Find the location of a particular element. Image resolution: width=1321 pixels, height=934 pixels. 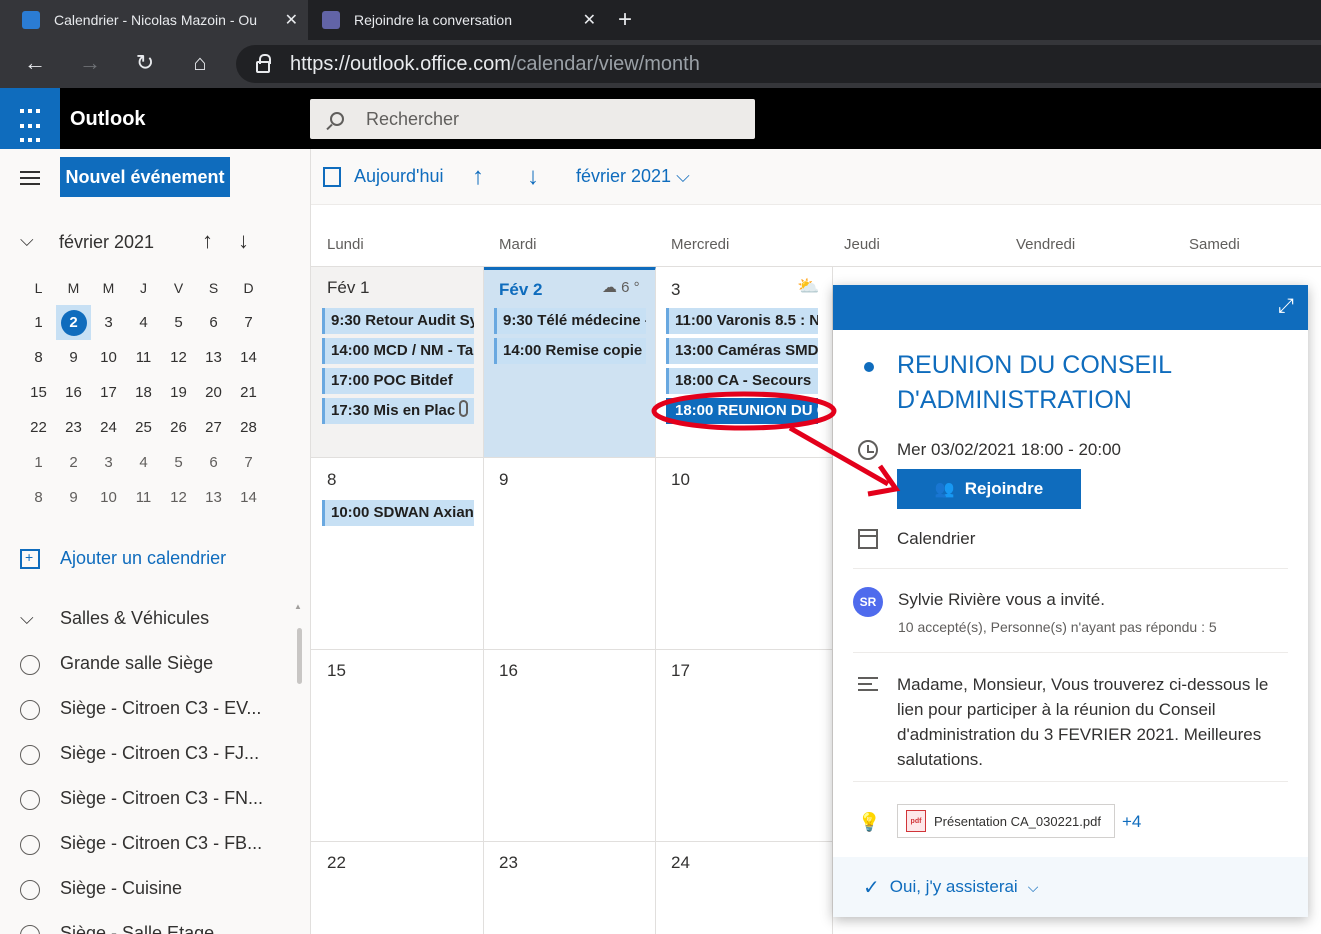

annotation-circle is located at coordinates (744, 411).